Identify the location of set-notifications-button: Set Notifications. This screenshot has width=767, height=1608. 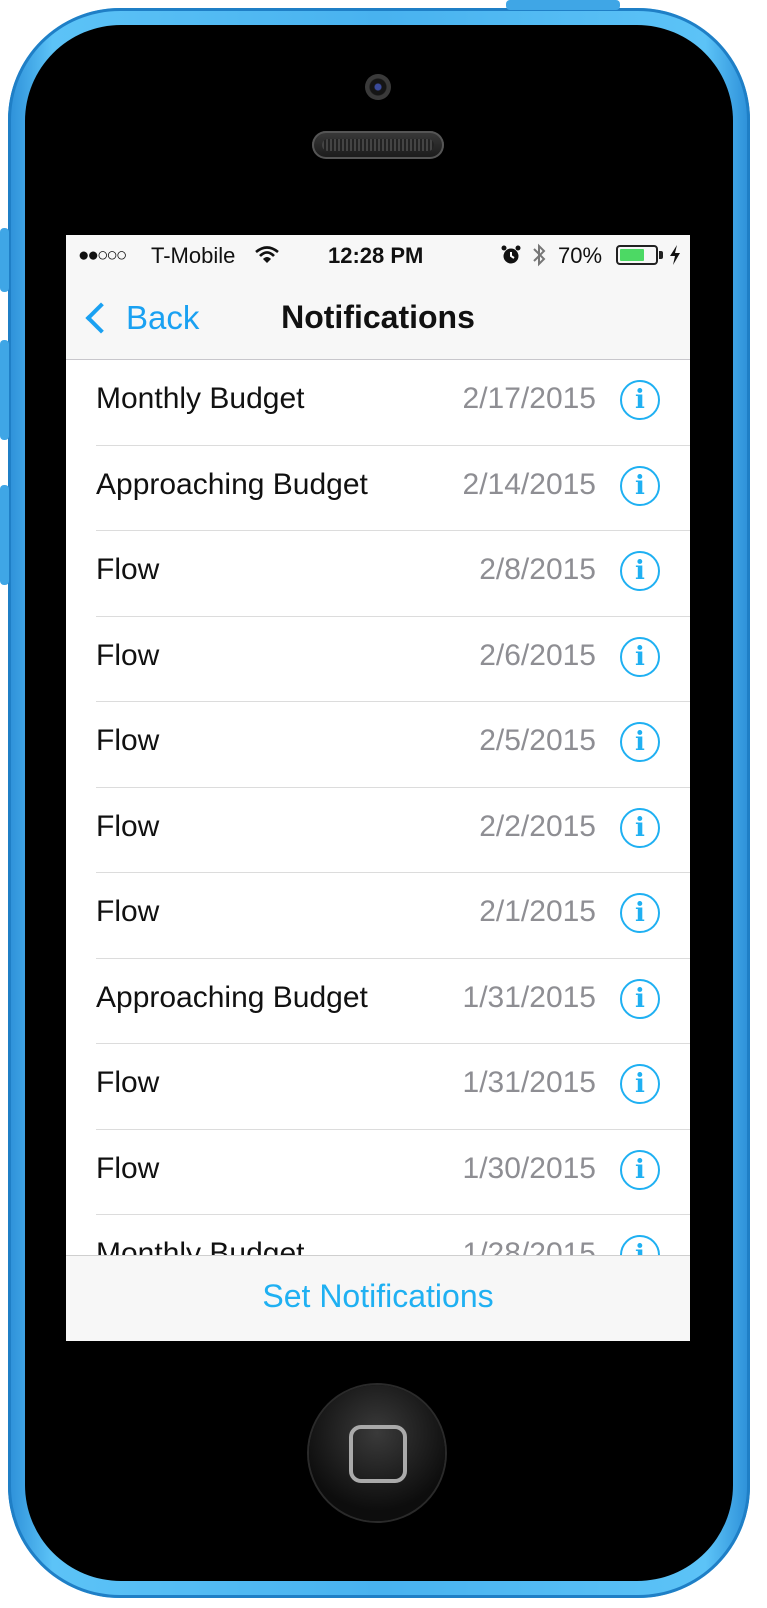
(378, 1296).